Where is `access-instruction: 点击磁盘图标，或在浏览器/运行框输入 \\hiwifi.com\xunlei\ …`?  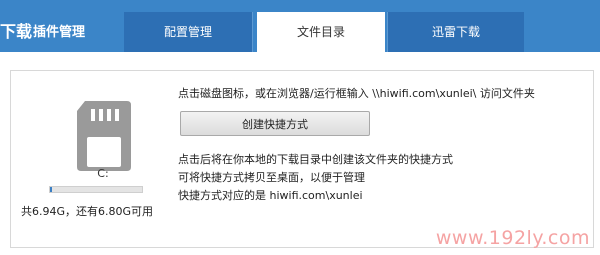 access-instruction: 点击磁盘图标，或在浏览器/运行框输入 \\hiwifi.com\xunlei\ … is located at coordinates (356, 93).